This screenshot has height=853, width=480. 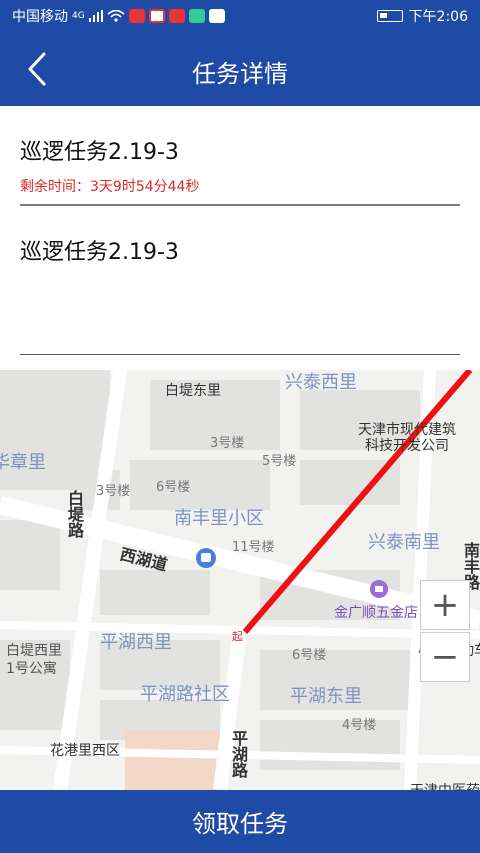 I want to click on claim-task-button: 领取任务, so click(x=240, y=821).